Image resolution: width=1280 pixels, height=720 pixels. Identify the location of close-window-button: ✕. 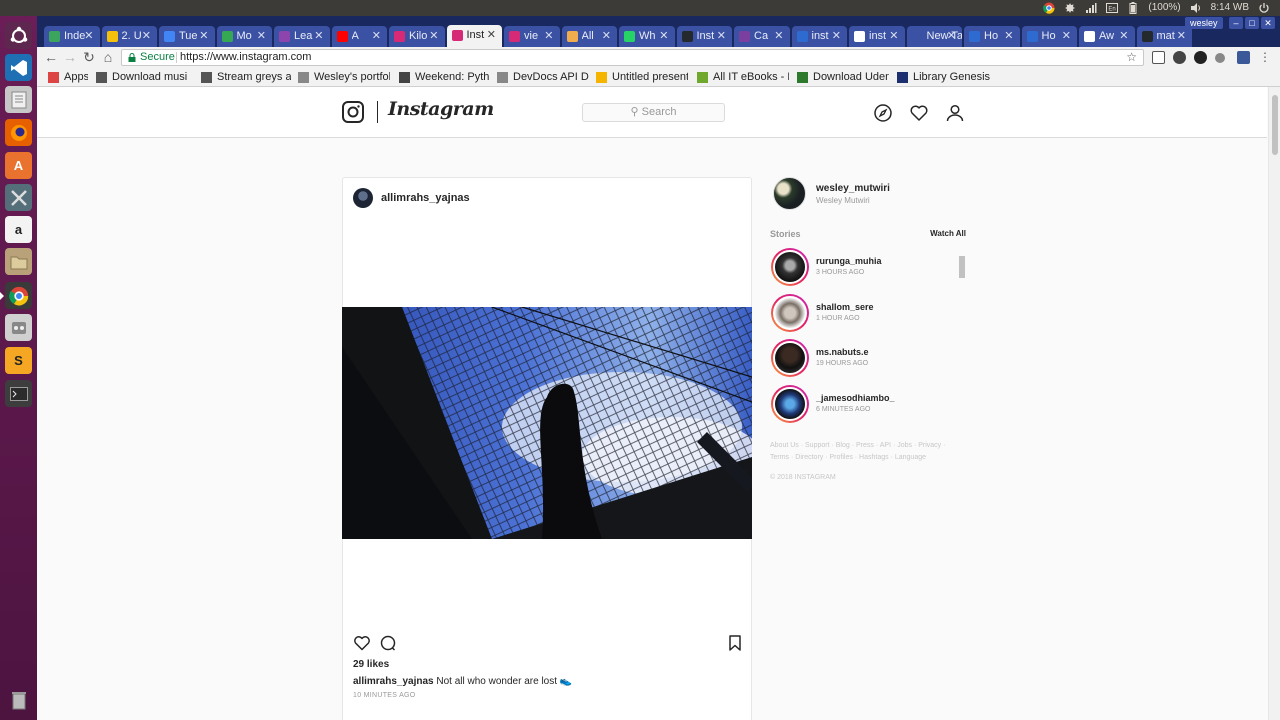
(1268, 23).